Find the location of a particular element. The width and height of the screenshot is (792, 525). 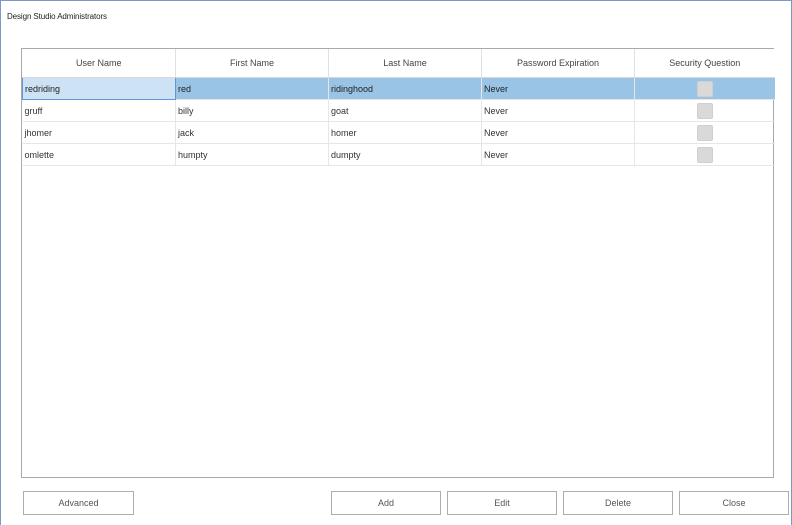

column-header-security-question: Security Question is located at coordinates (704, 63).